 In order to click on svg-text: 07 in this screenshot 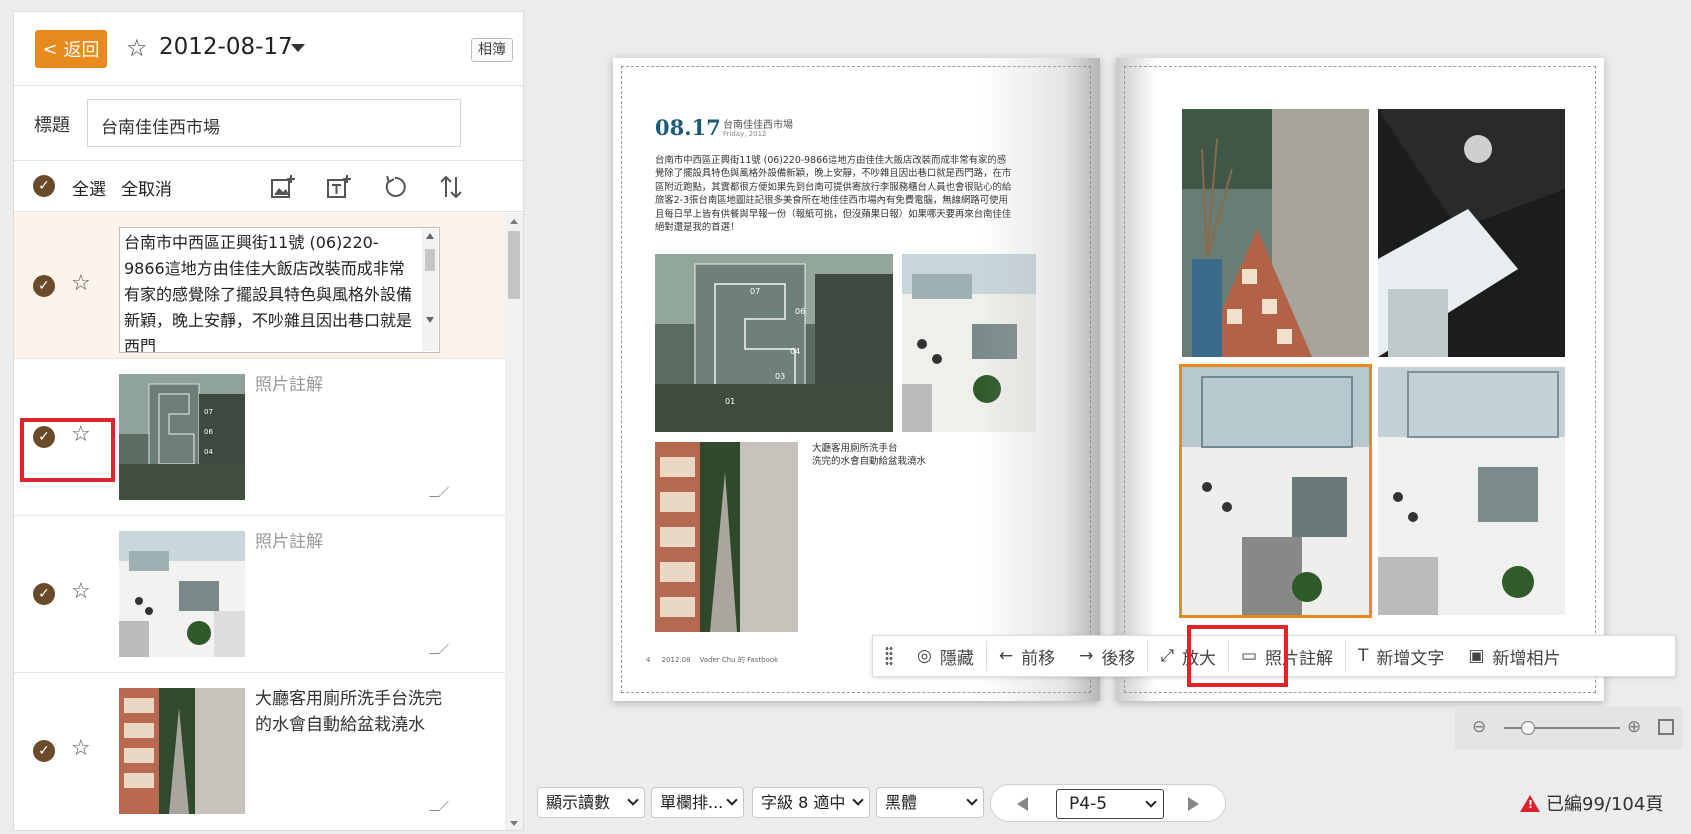, I will do `click(208, 412)`.